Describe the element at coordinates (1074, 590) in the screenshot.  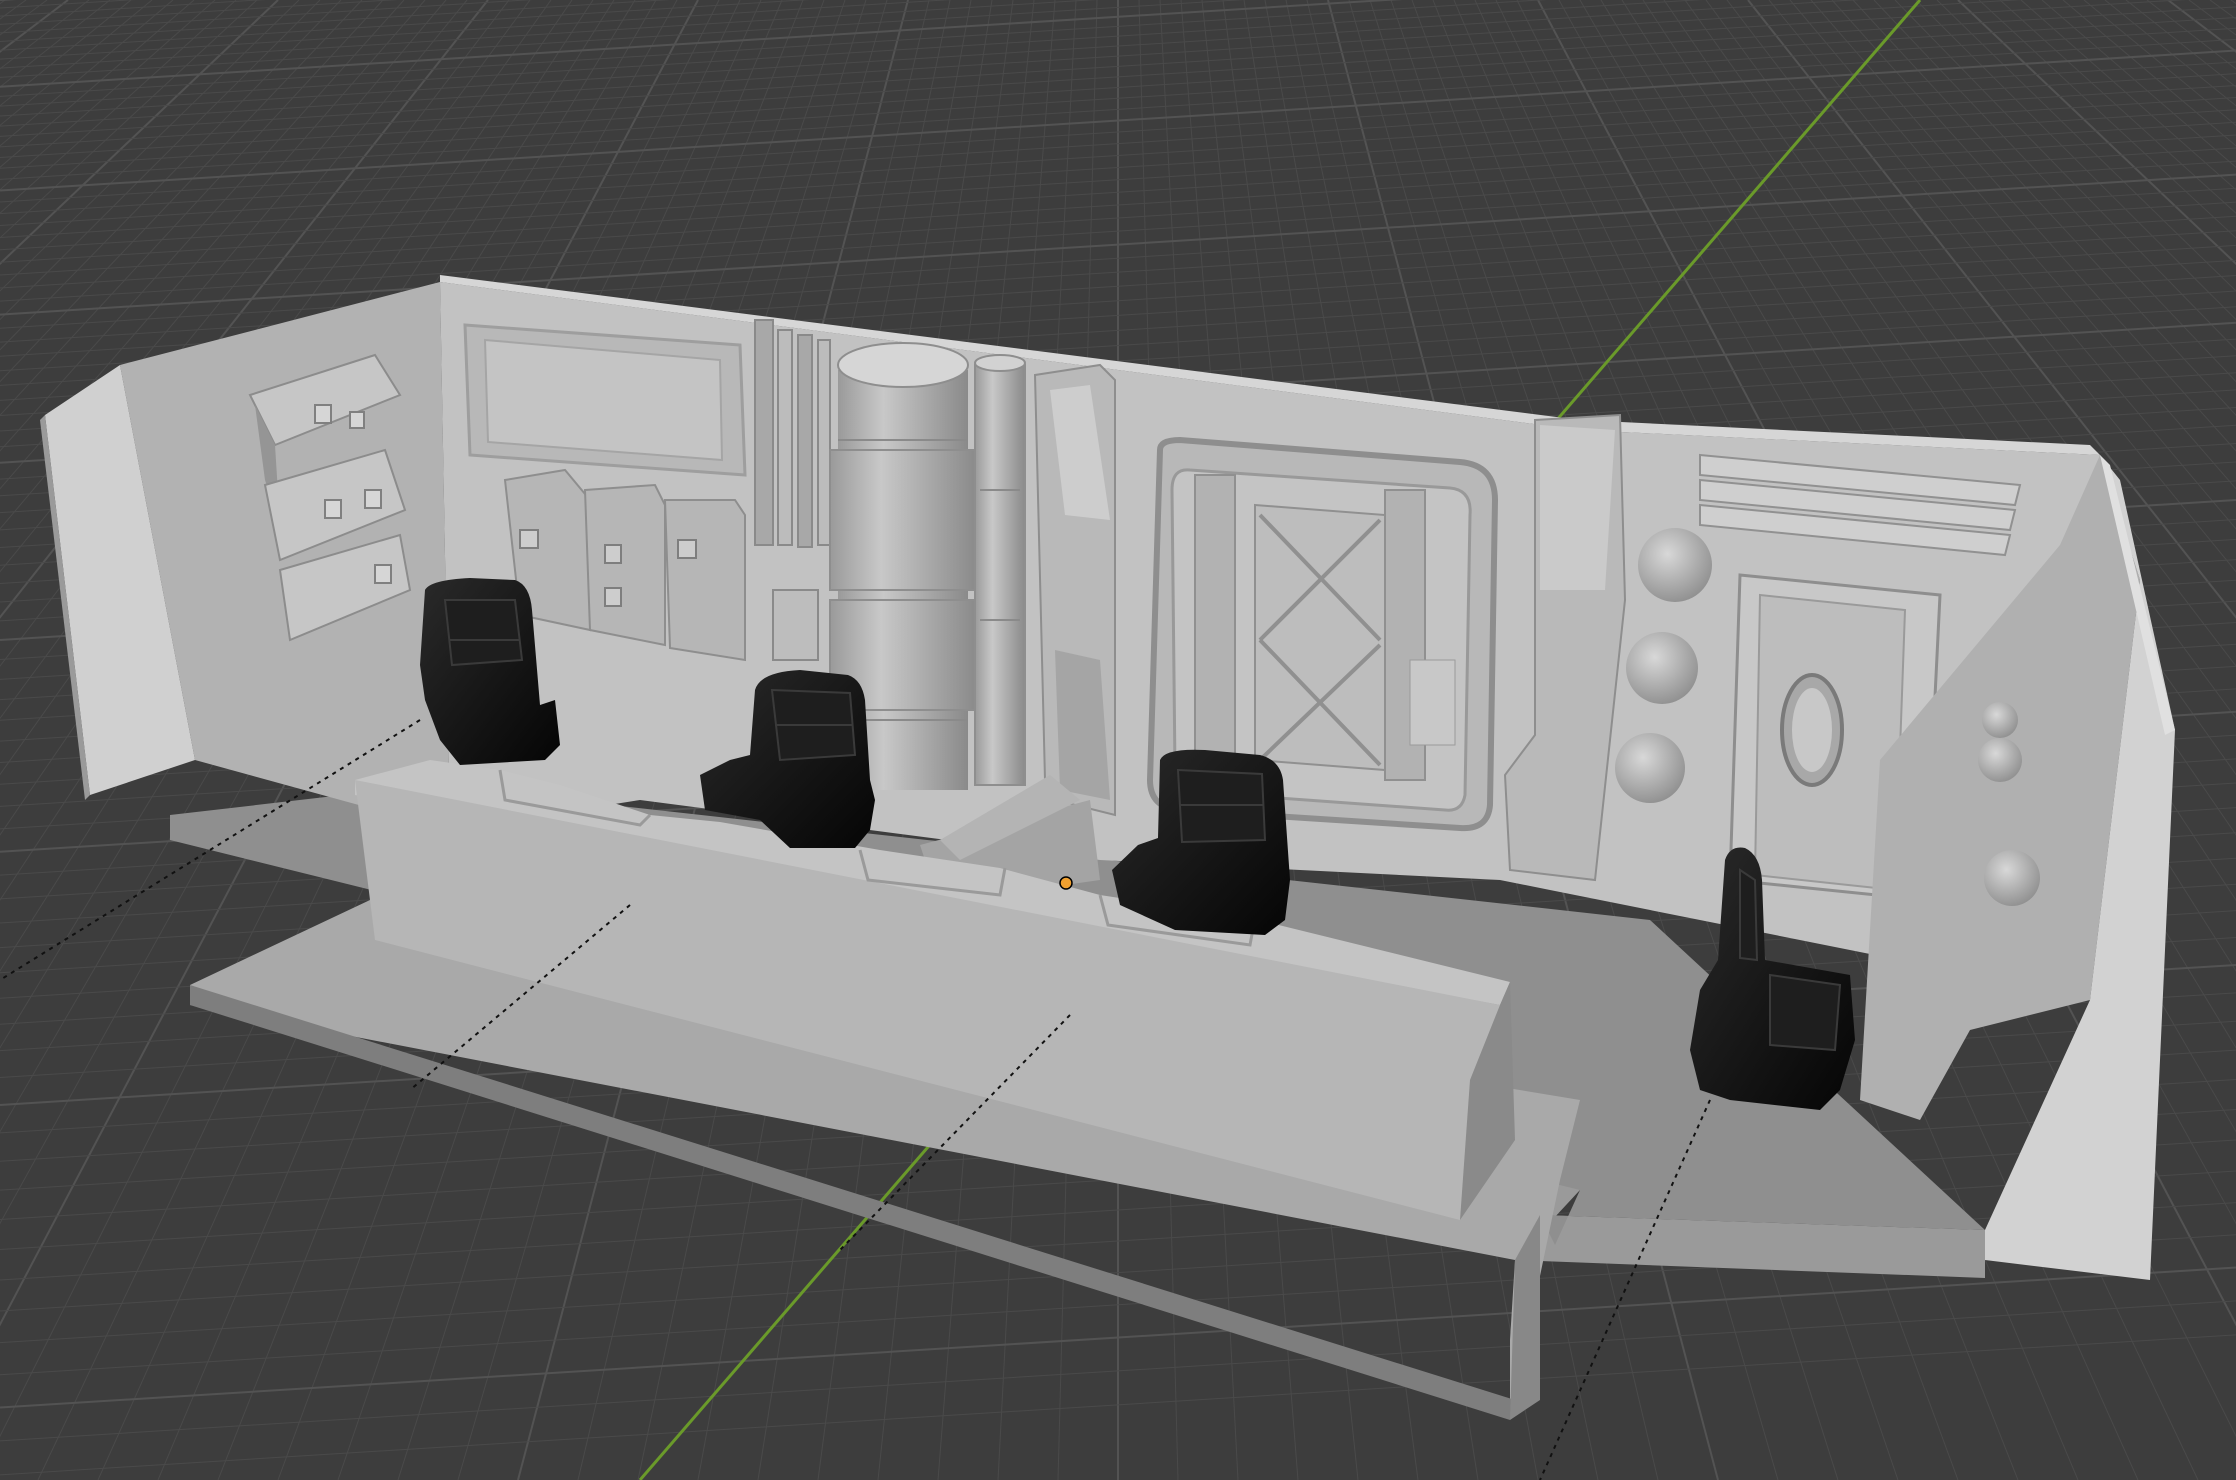
I see `wall-pillar-left` at that location.